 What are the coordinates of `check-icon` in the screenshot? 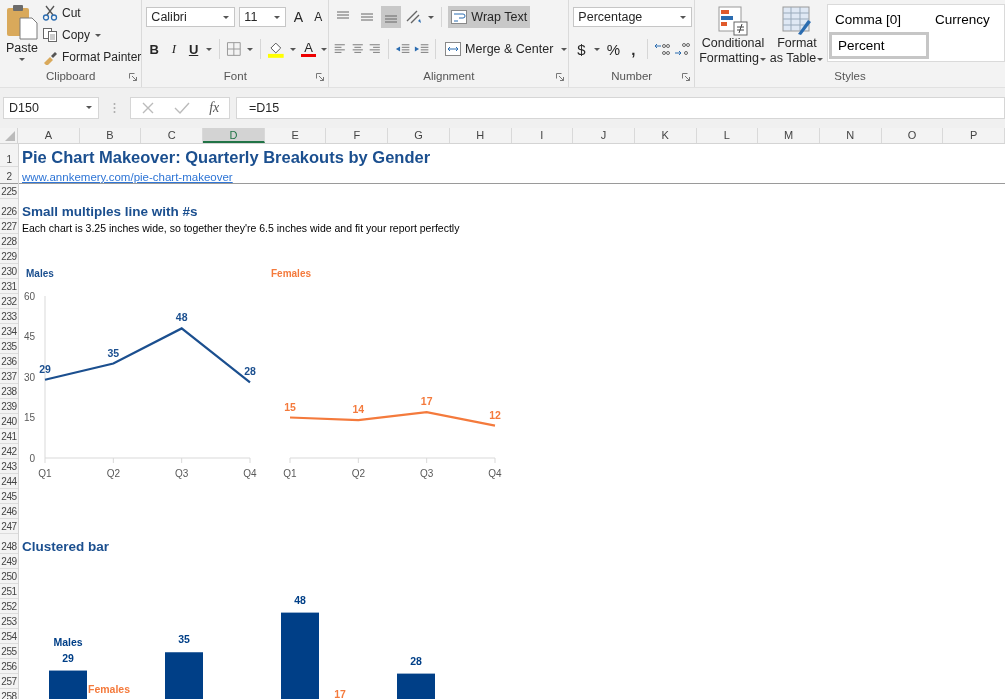 It's located at (181, 107).